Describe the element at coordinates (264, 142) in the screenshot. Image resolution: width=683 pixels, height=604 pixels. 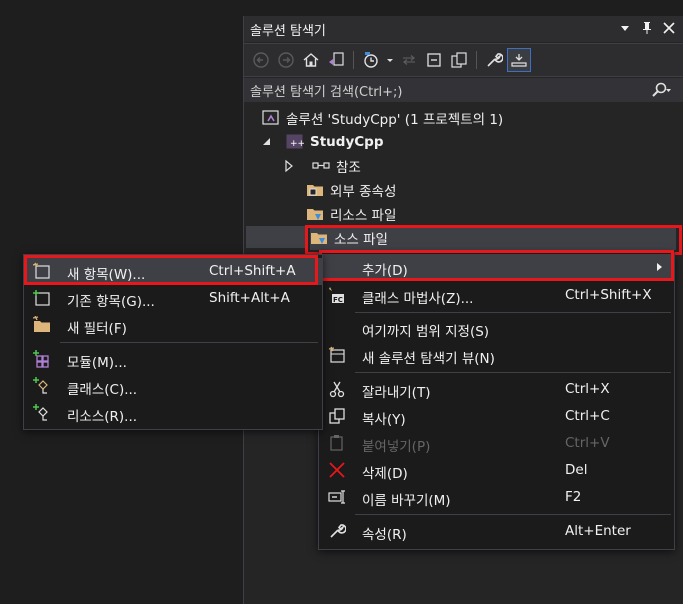
I see `expanded-arrow-icon` at that location.